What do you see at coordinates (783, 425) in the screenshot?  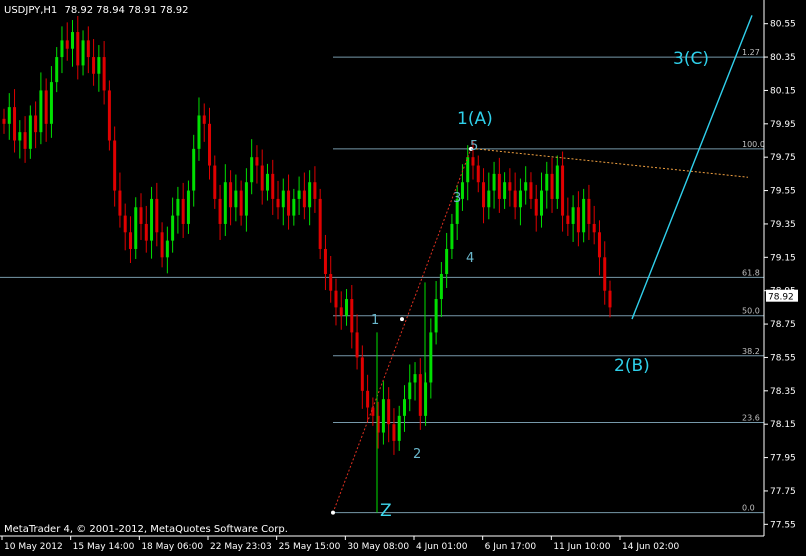 I see `y-tick-label: 78.15` at bounding box center [783, 425].